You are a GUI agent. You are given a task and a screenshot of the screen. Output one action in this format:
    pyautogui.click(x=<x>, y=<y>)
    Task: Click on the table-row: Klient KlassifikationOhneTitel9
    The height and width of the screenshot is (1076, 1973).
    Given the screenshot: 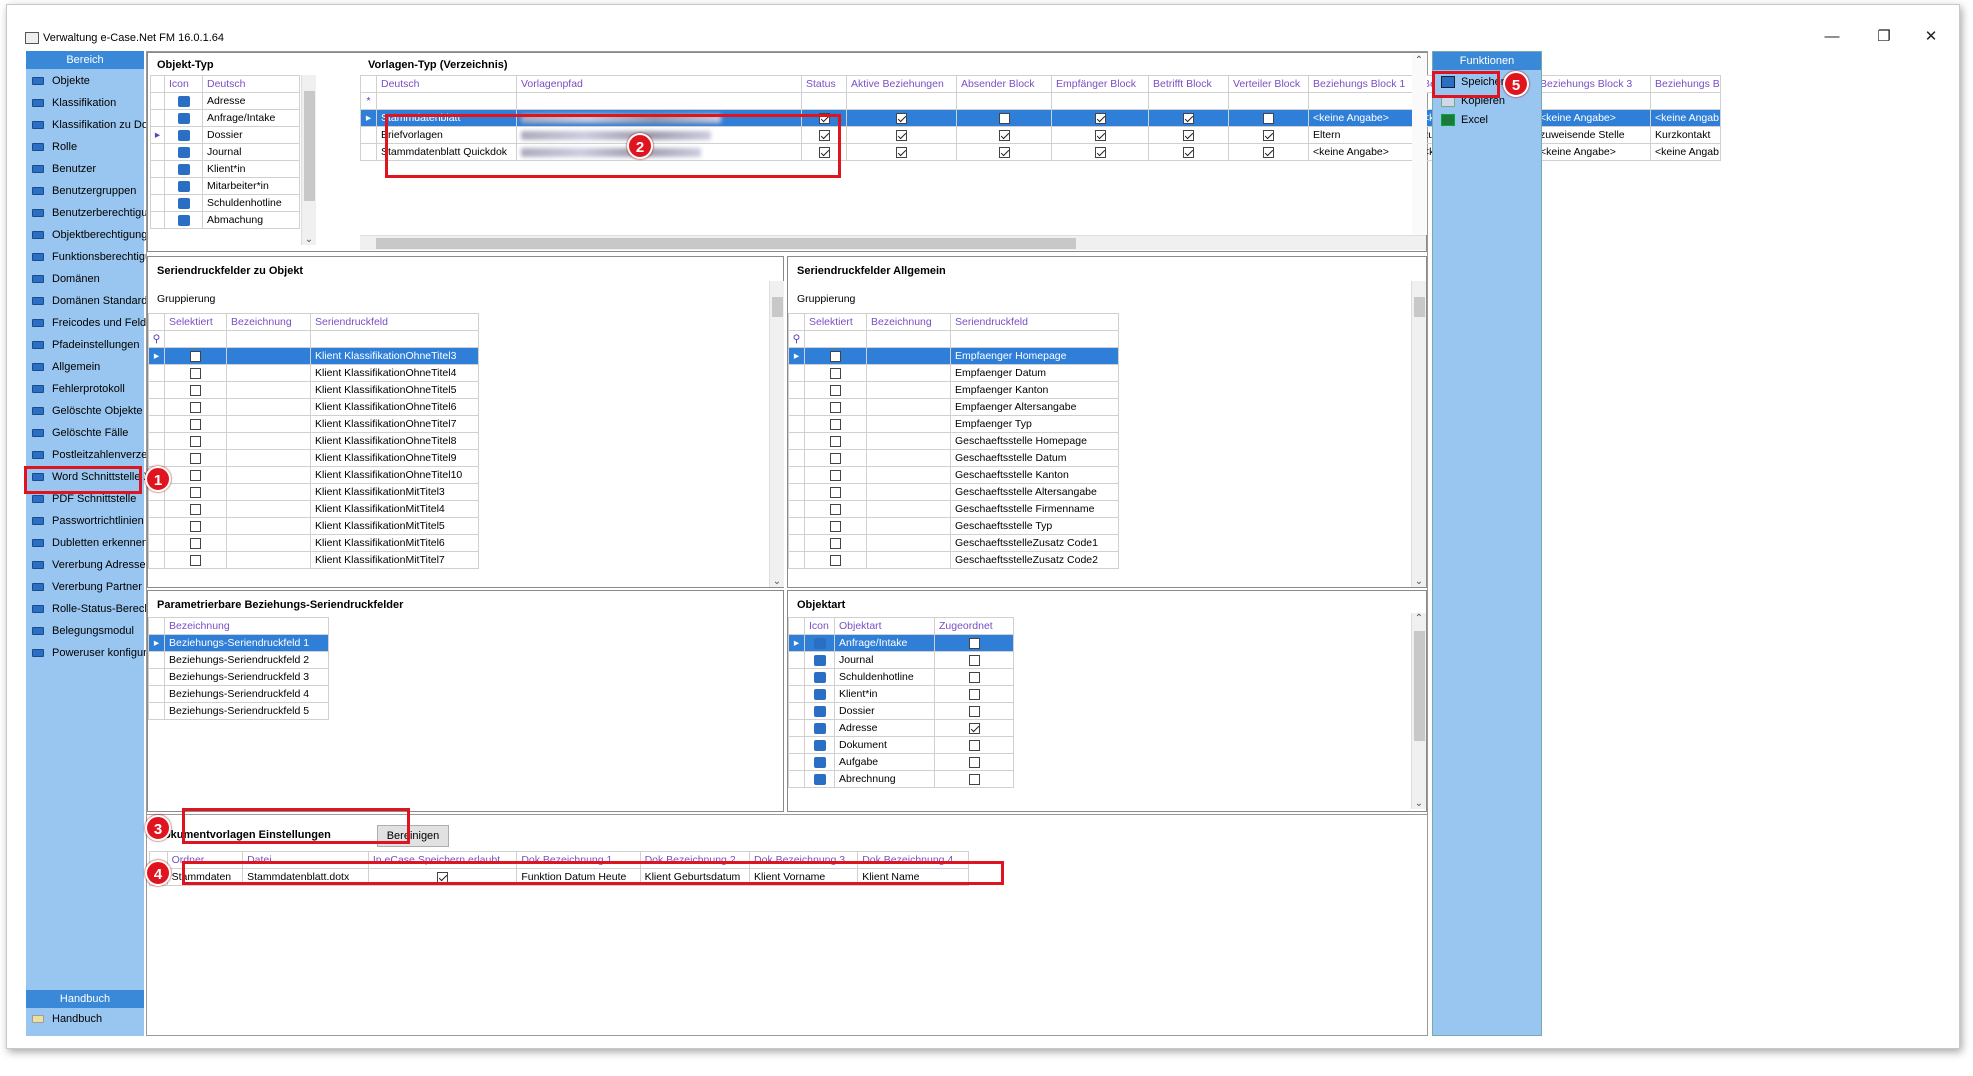 What is the action you would take?
    pyautogui.click(x=313, y=458)
    